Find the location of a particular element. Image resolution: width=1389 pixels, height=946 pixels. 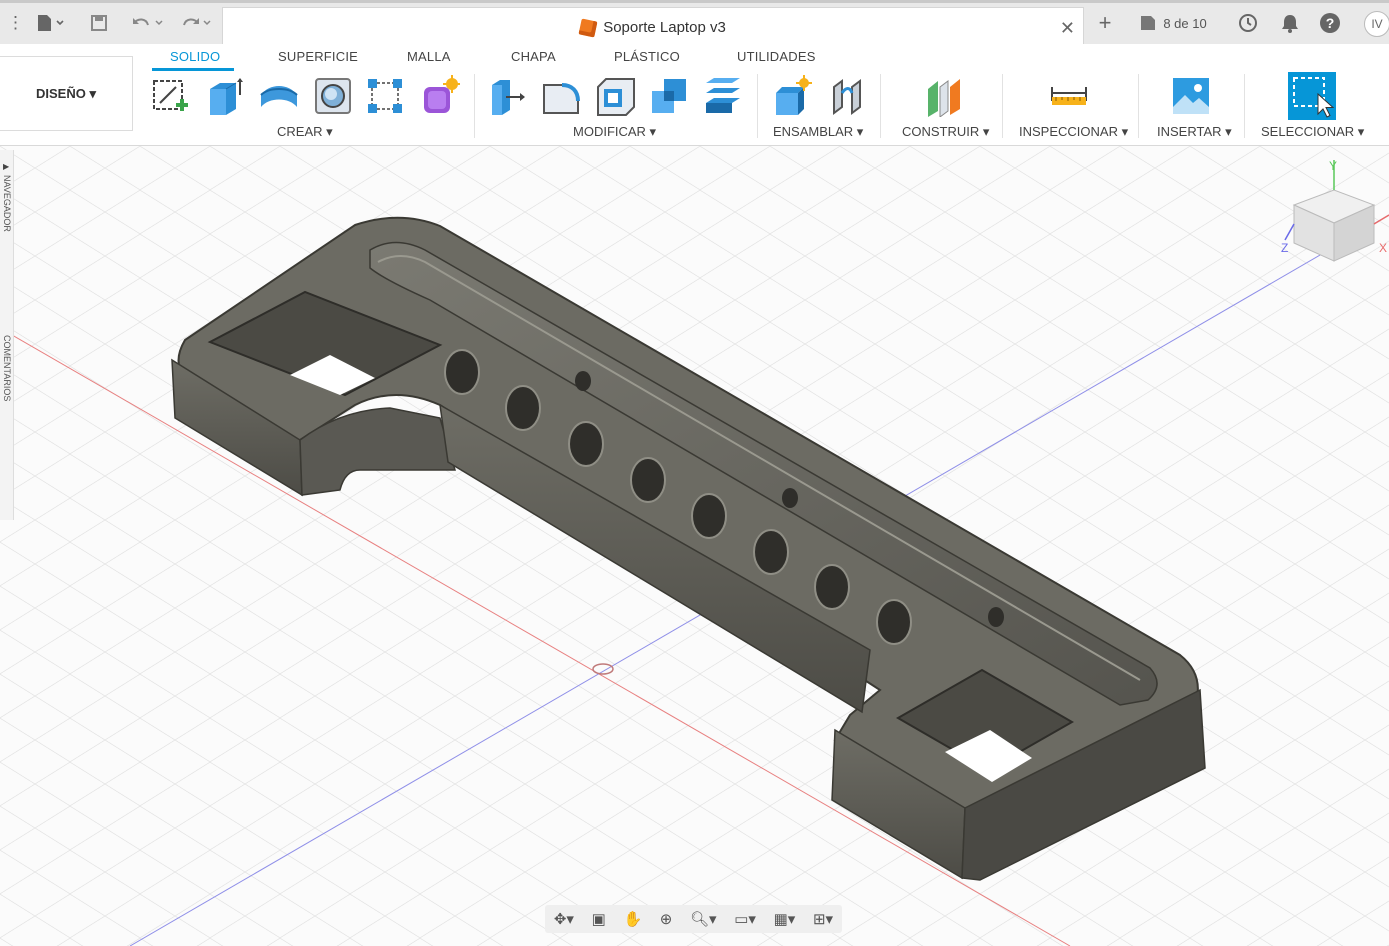

navigation-bar: ✥▾ ▣ ✋ ⊕ 🔍︎▾ ▭▾ ▦▾ ⊞▾ is located at coordinates (693, 919).